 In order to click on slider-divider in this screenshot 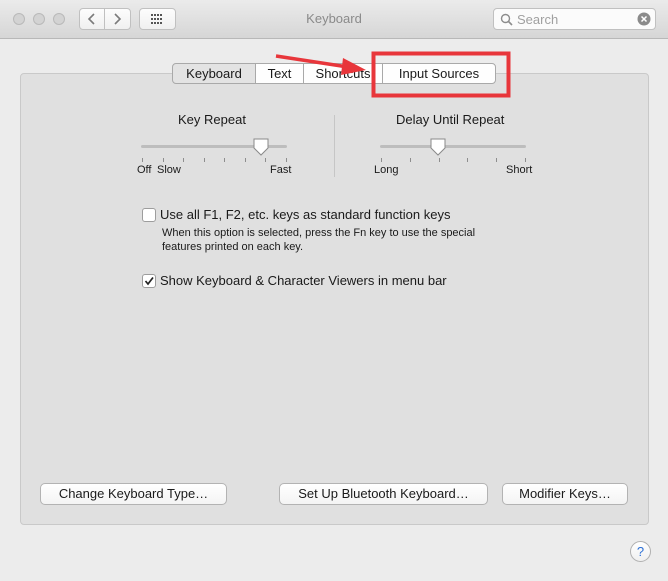, I will do `click(334, 146)`.